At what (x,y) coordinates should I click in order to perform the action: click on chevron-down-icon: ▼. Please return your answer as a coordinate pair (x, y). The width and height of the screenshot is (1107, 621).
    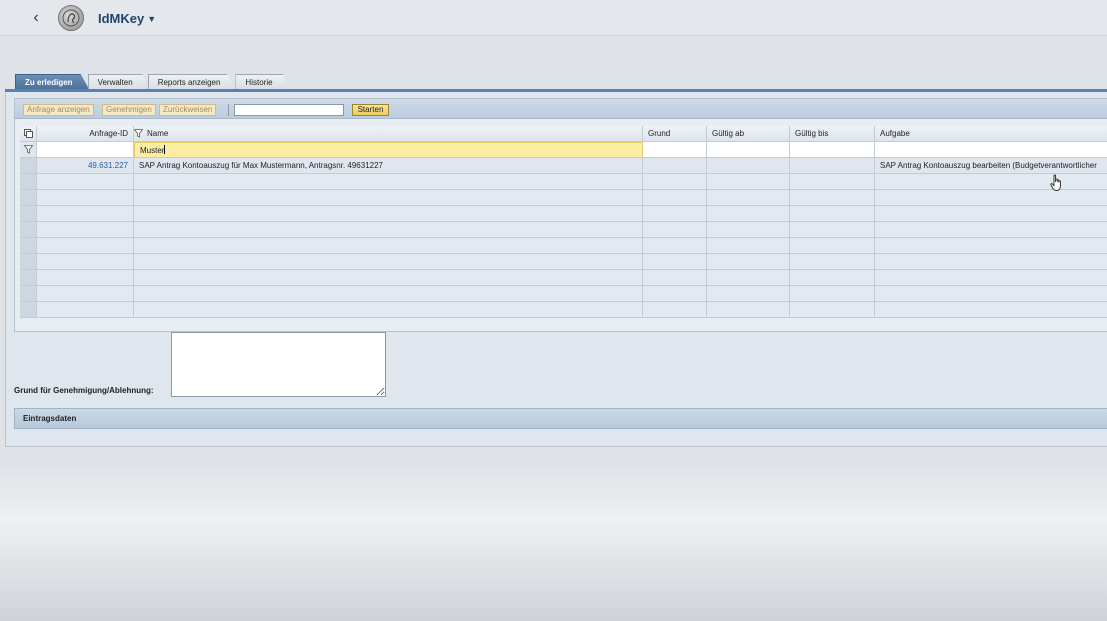
    Looking at the image, I should click on (152, 19).